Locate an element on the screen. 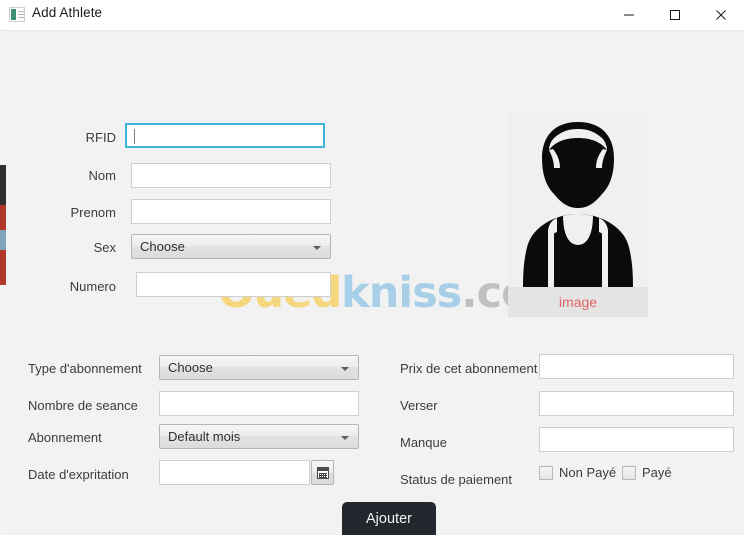 Image resolution: width=744 pixels, height=535 pixels. calendar-icon is located at coordinates (323, 473).